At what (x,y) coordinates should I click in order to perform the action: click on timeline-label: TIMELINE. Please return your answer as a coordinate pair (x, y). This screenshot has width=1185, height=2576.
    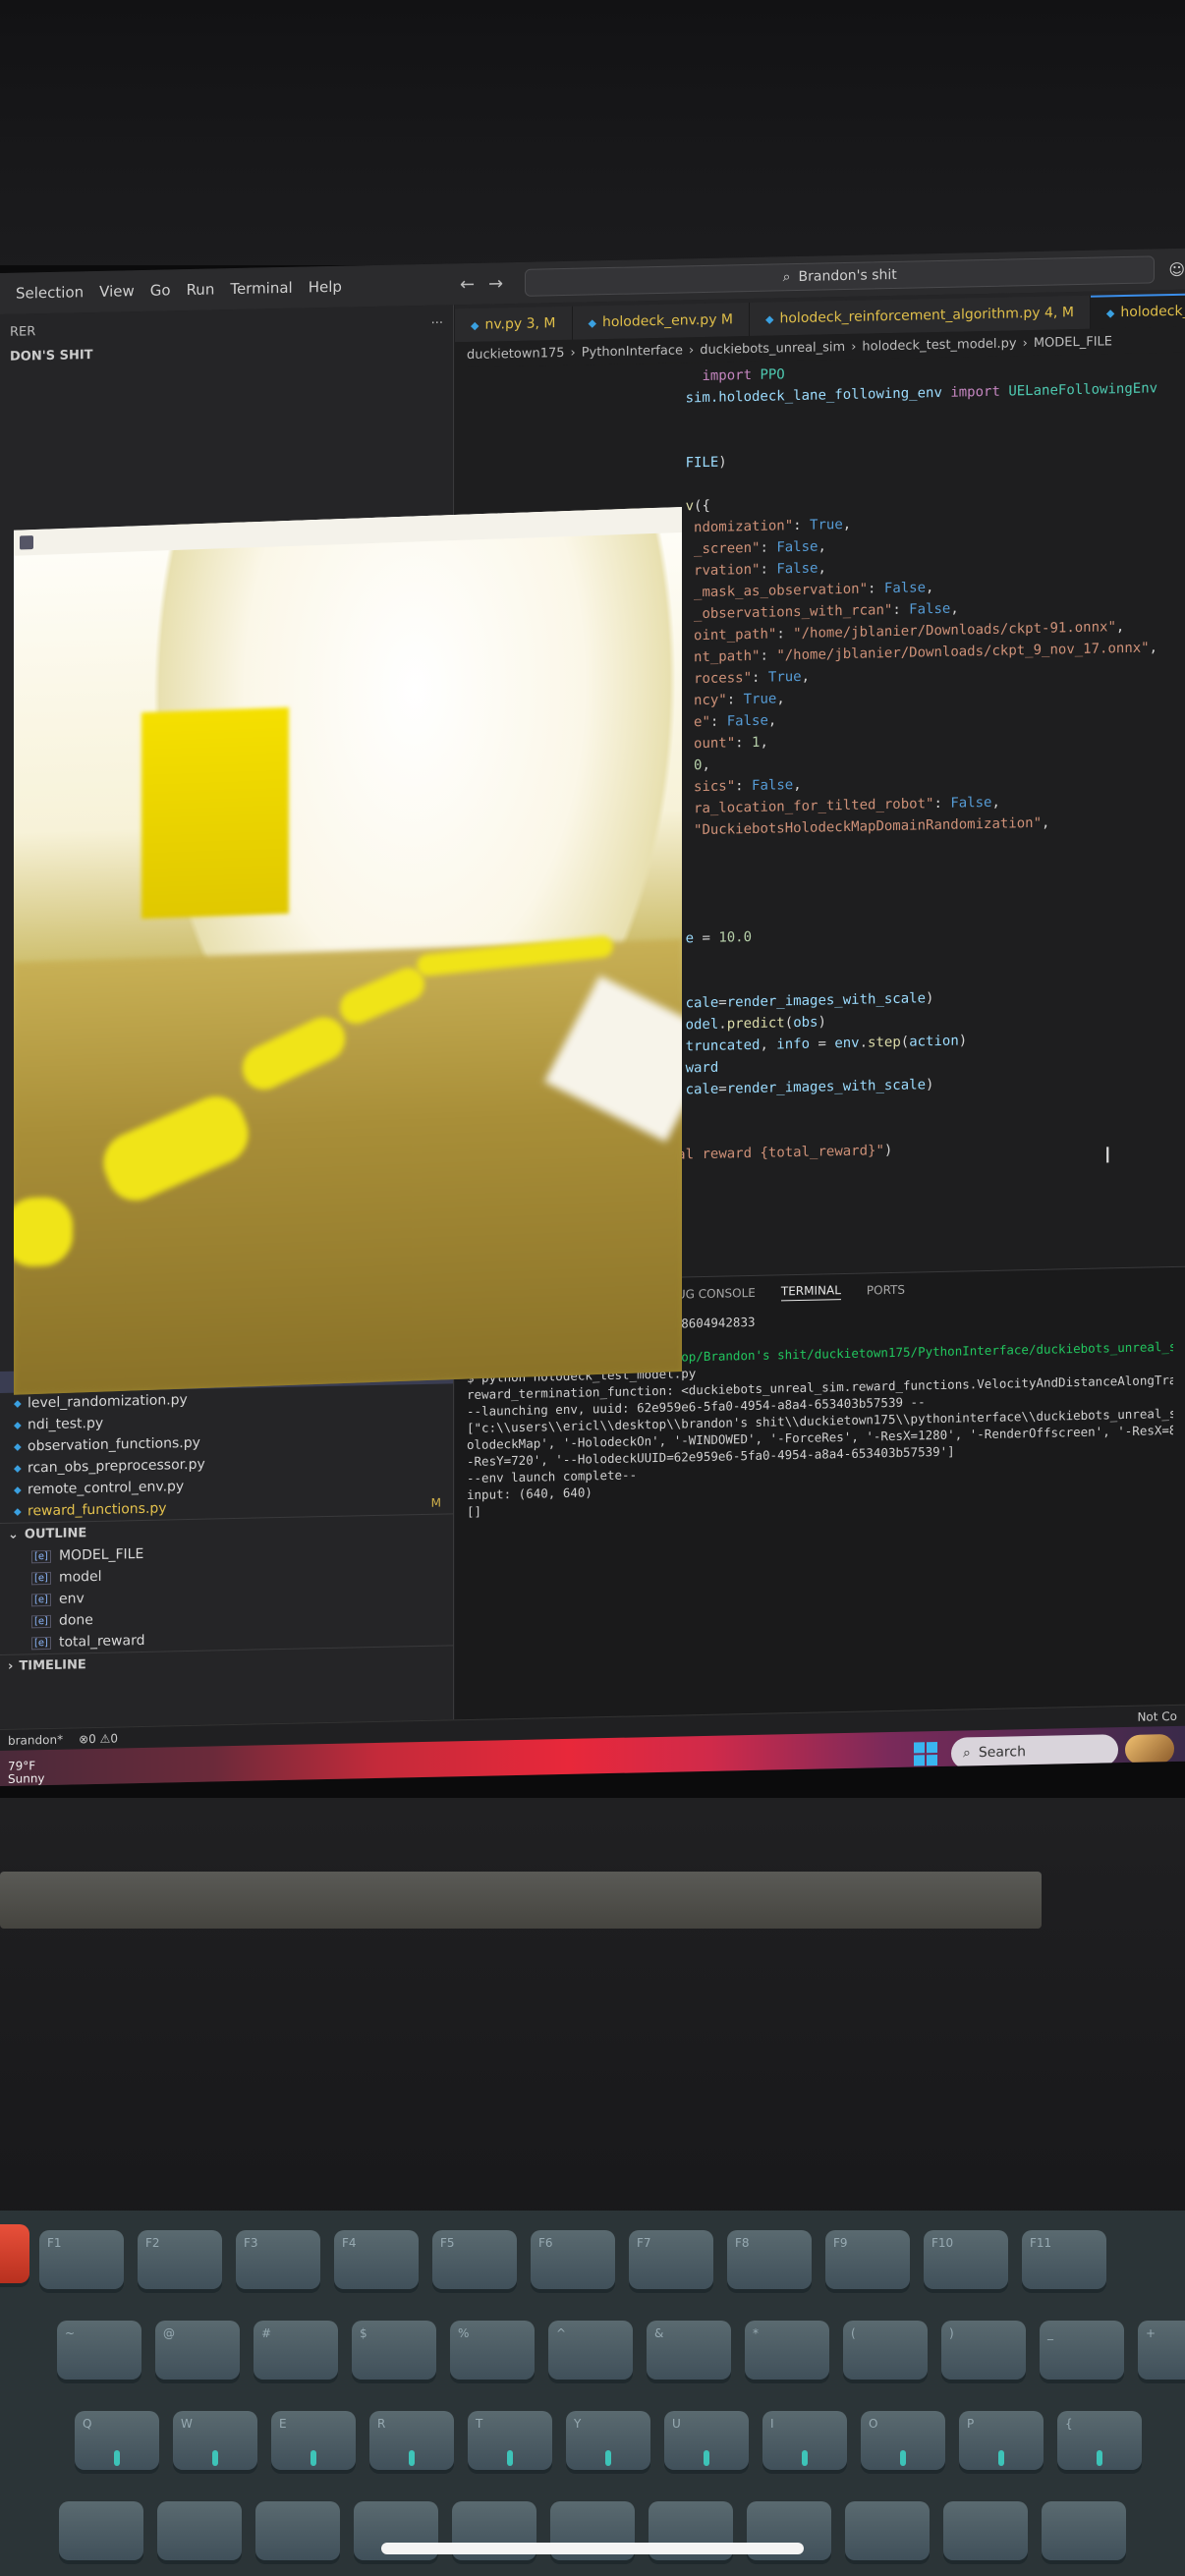
    Looking at the image, I should click on (53, 1665).